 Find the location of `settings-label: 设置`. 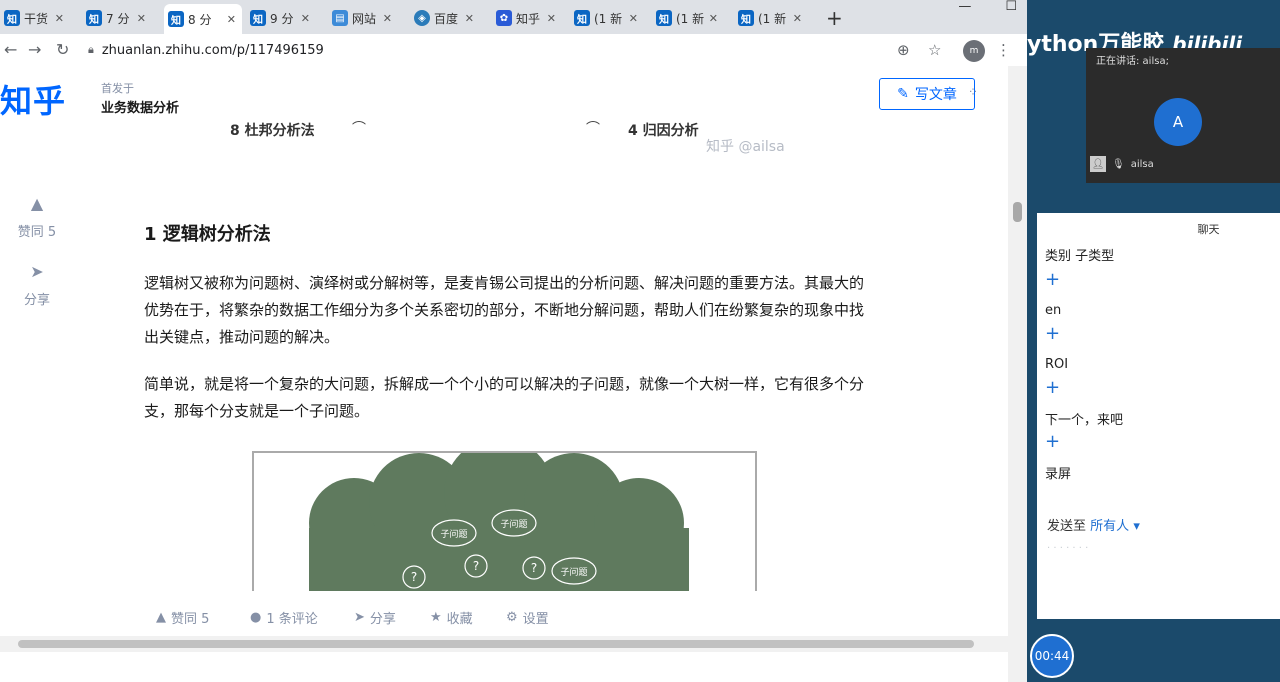

settings-label: 设置 is located at coordinates (535, 619).